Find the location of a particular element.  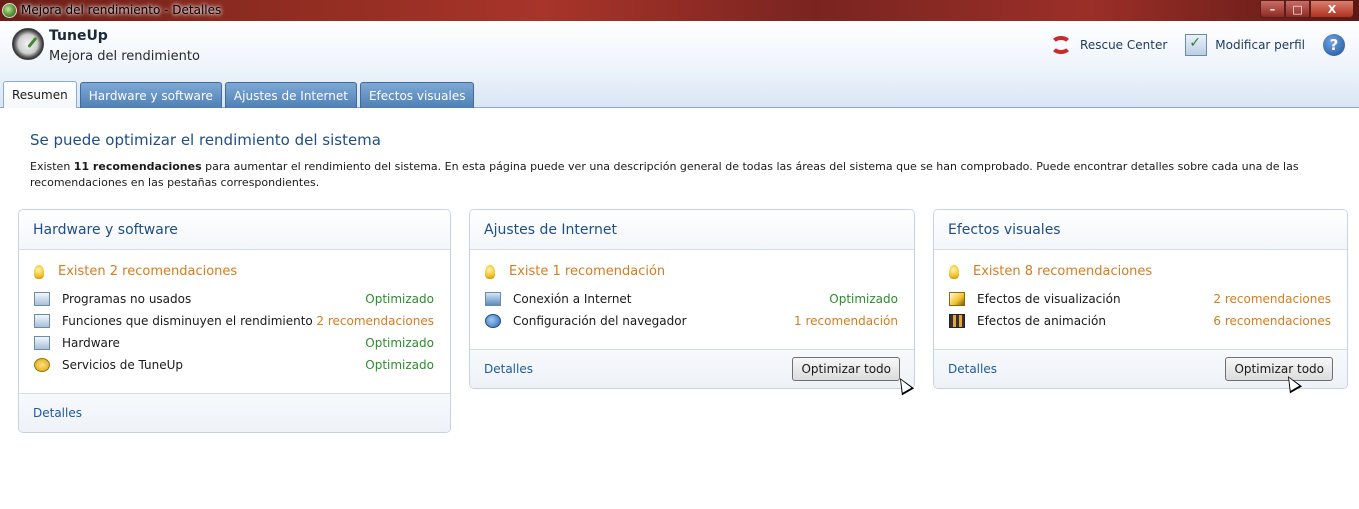

help-icon: ? is located at coordinates (1334, 45).